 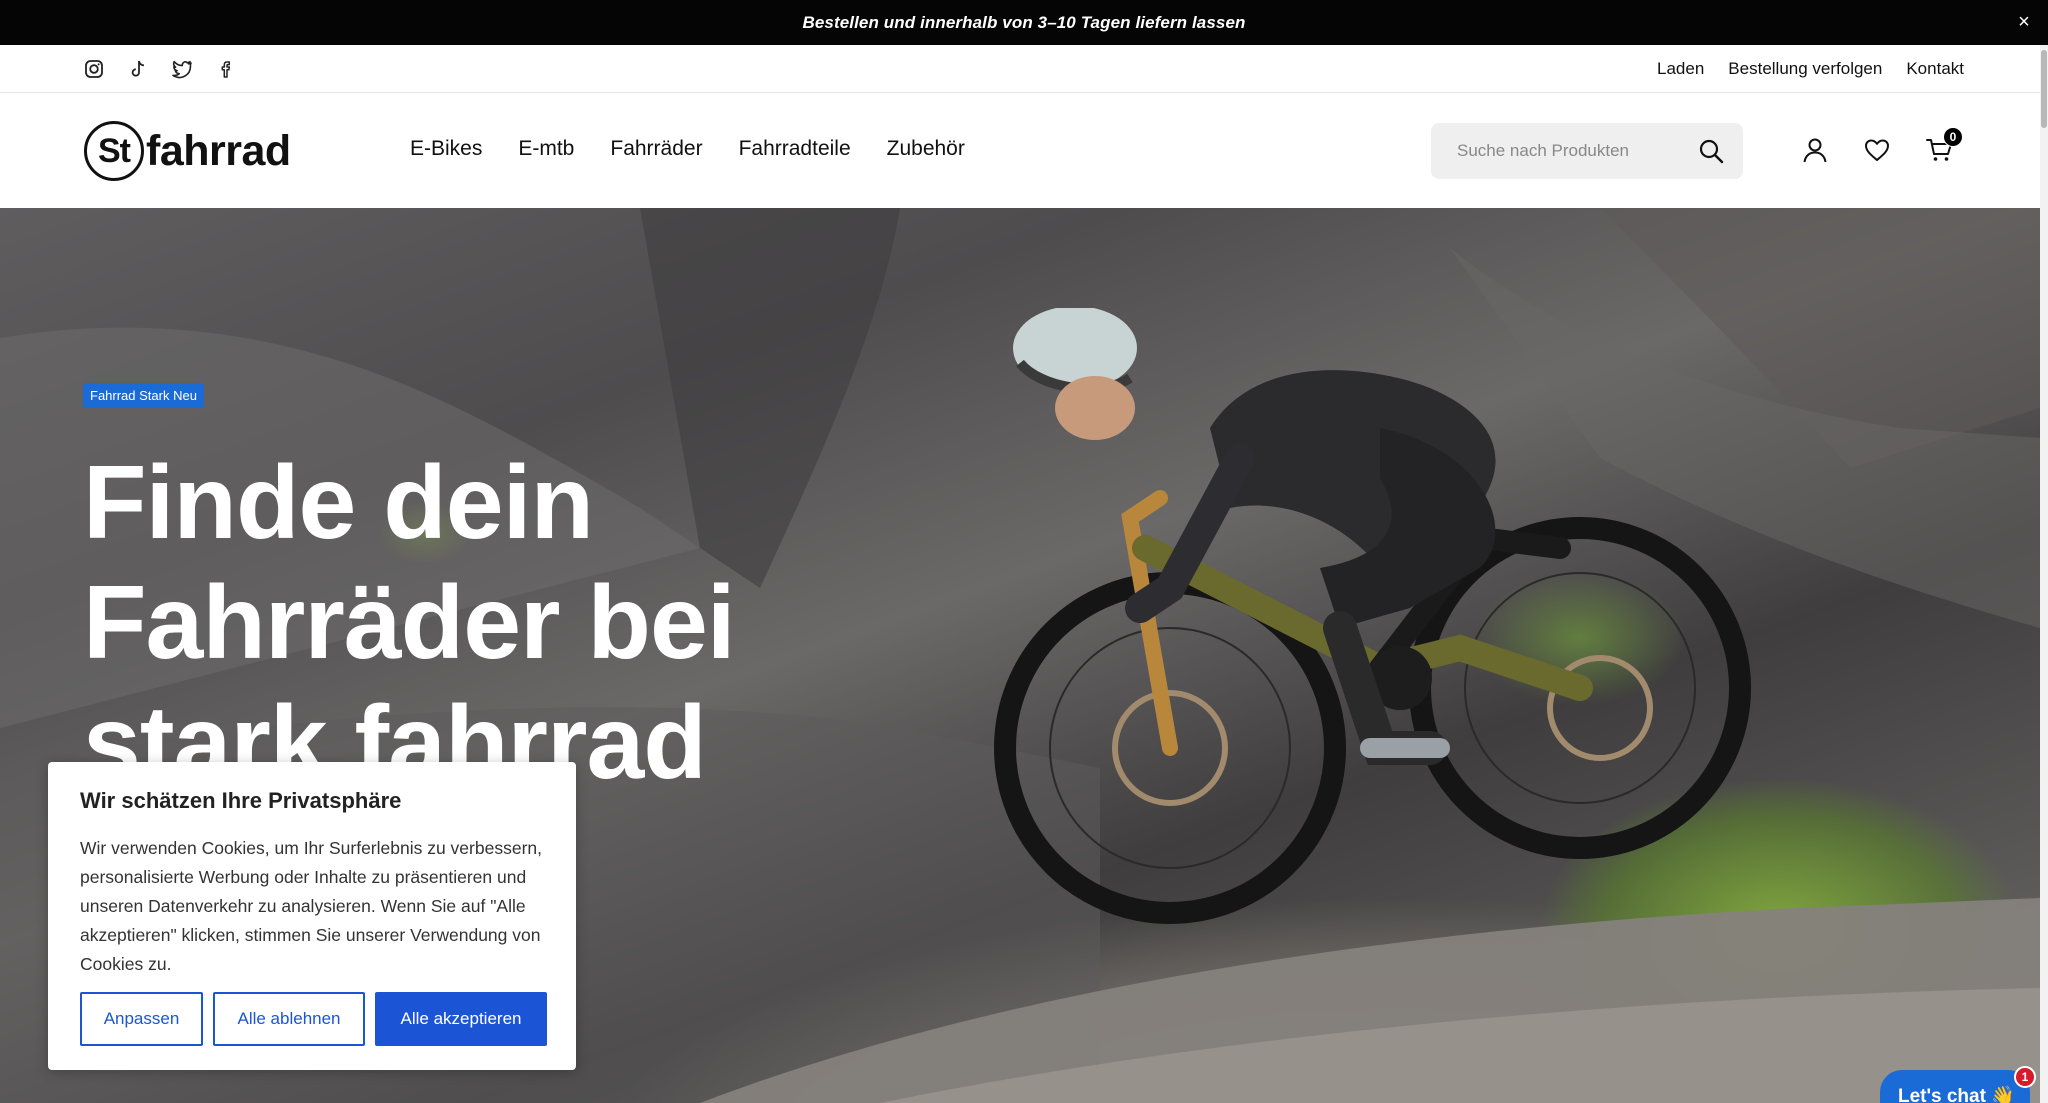 What do you see at coordinates (795, 149) in the screenshot?
I see `nav-item-fahrradteile: Fahrradteile` at bounding box center [795, 149].